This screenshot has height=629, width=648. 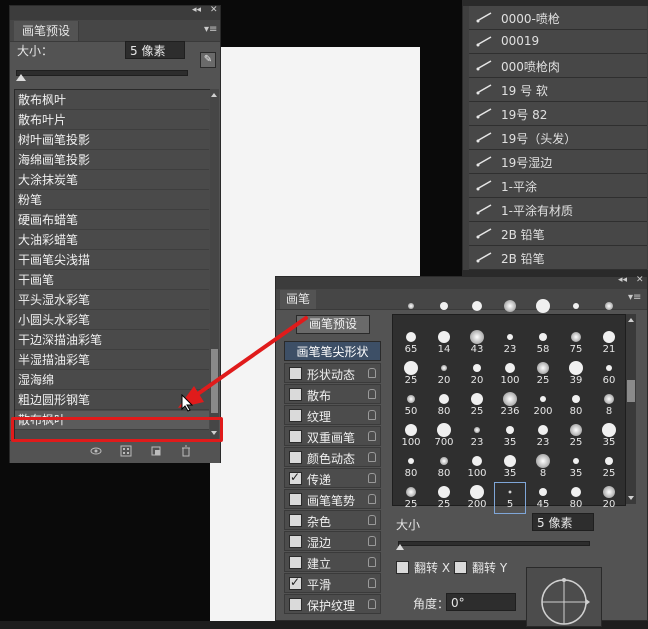 What do you see at coordinates (609, 343) in the screenshot?
I see `brush-tip: 21` at bounding box center [609, 343].